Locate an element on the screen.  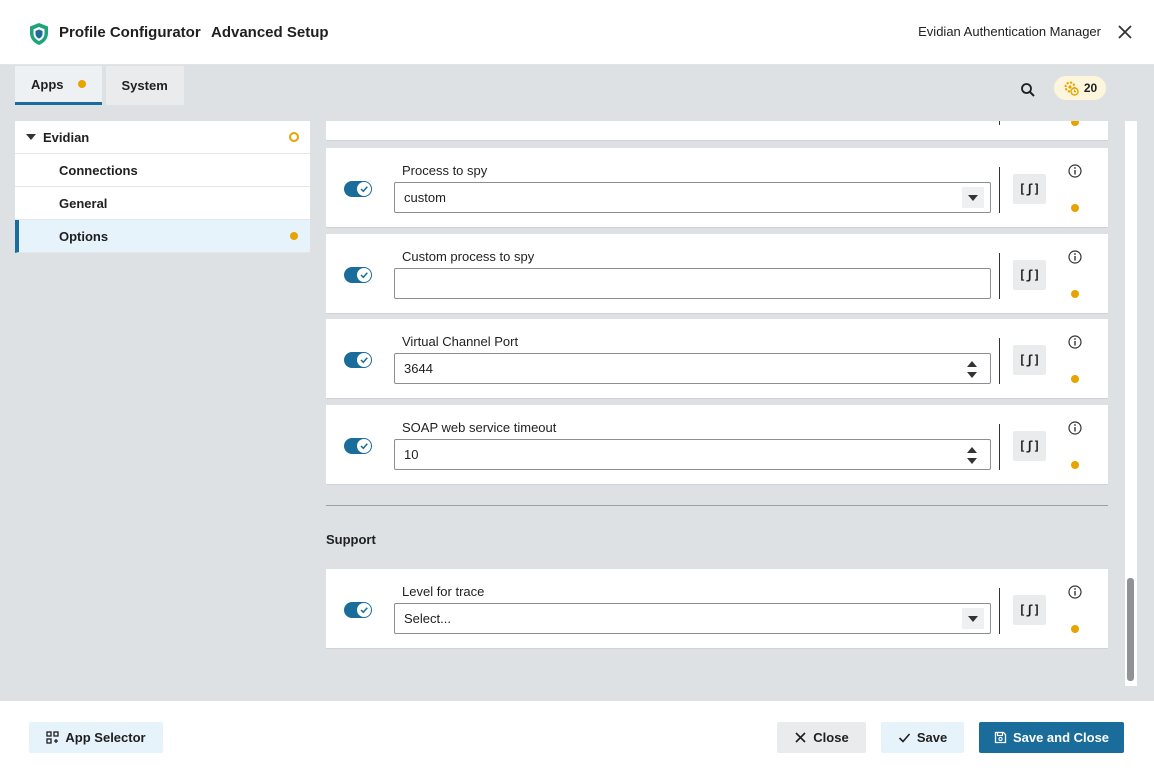
button-label: Save and Close is located at coordinates (1061, 737).